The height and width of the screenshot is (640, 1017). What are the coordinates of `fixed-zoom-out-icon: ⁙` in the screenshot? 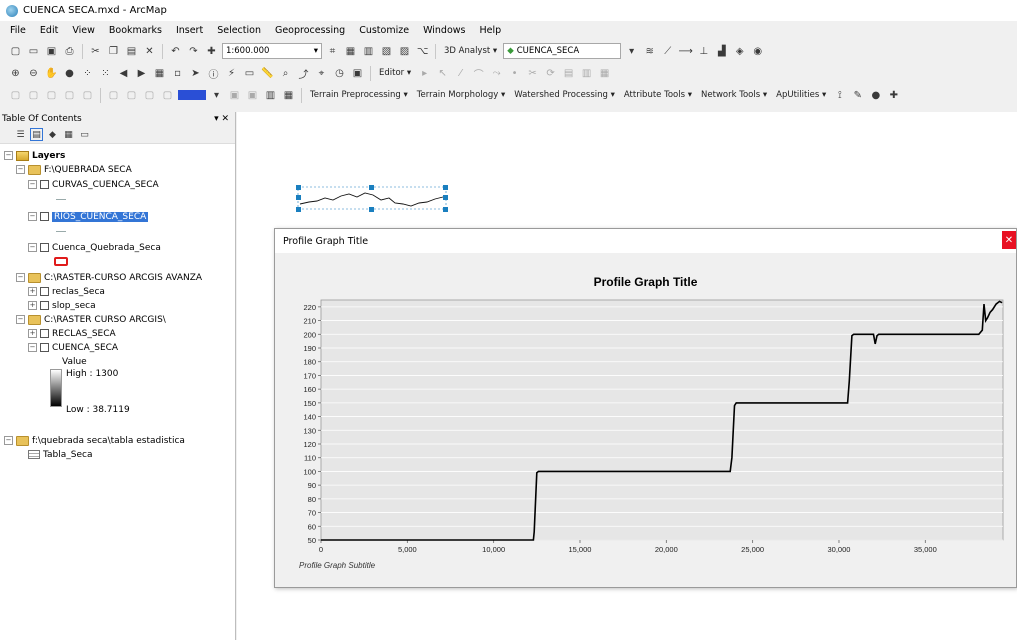 It's located at (105, 73).